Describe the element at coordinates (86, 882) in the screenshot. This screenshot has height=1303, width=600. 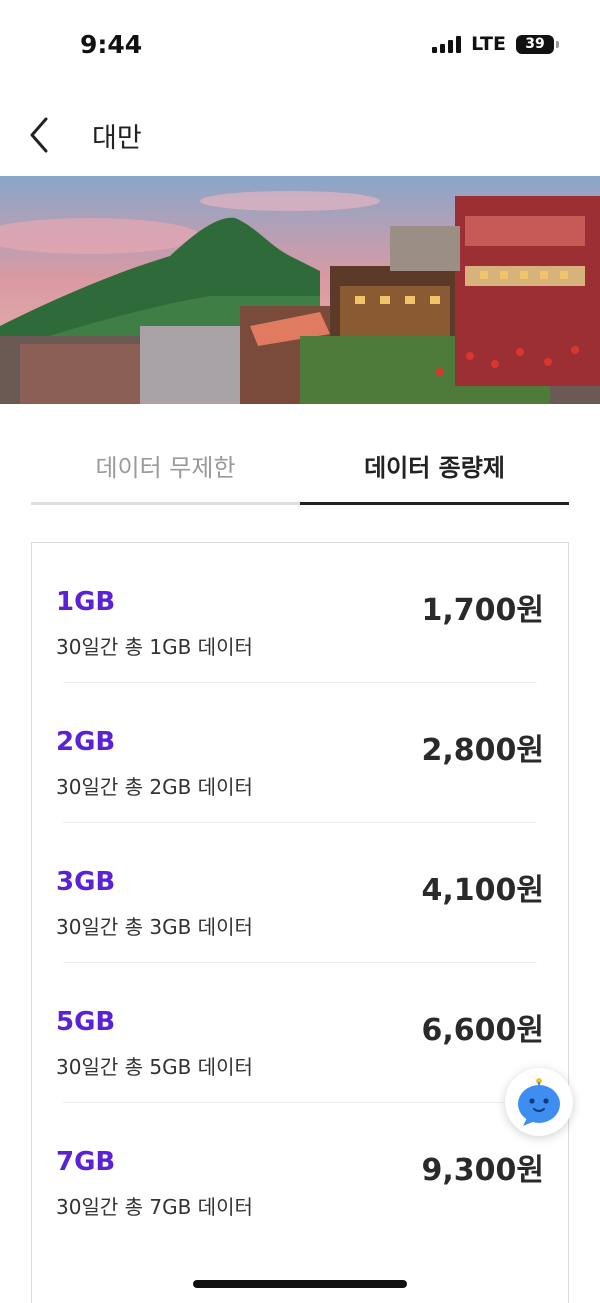
I see `plan-name: 3GB` at that location.